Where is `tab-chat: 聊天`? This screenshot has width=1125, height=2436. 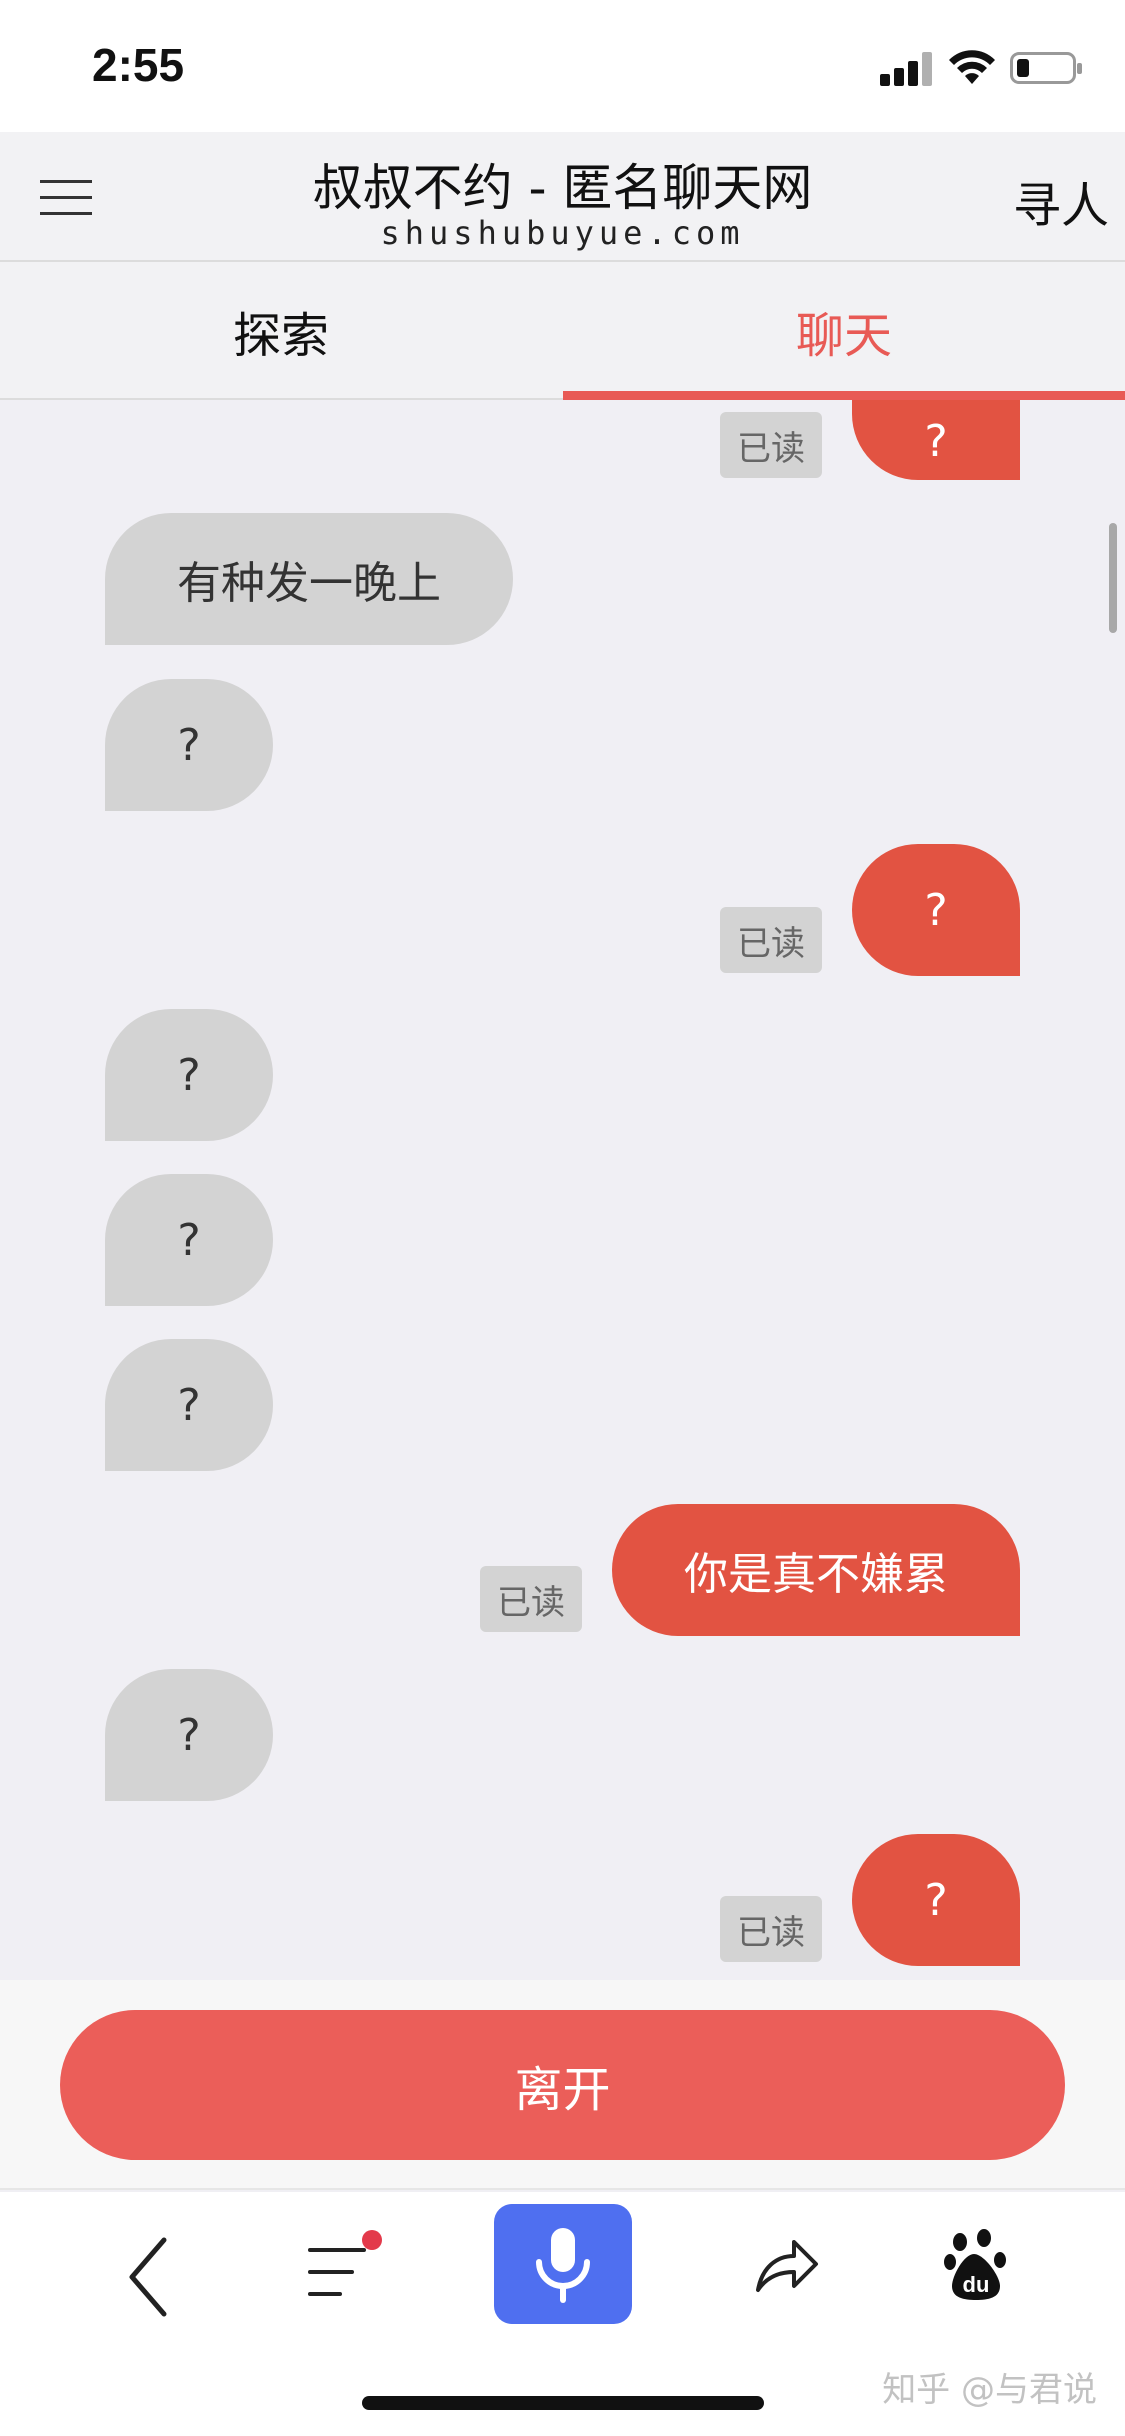
tab-chat: 聊天 is located at coordinates (844, 331).